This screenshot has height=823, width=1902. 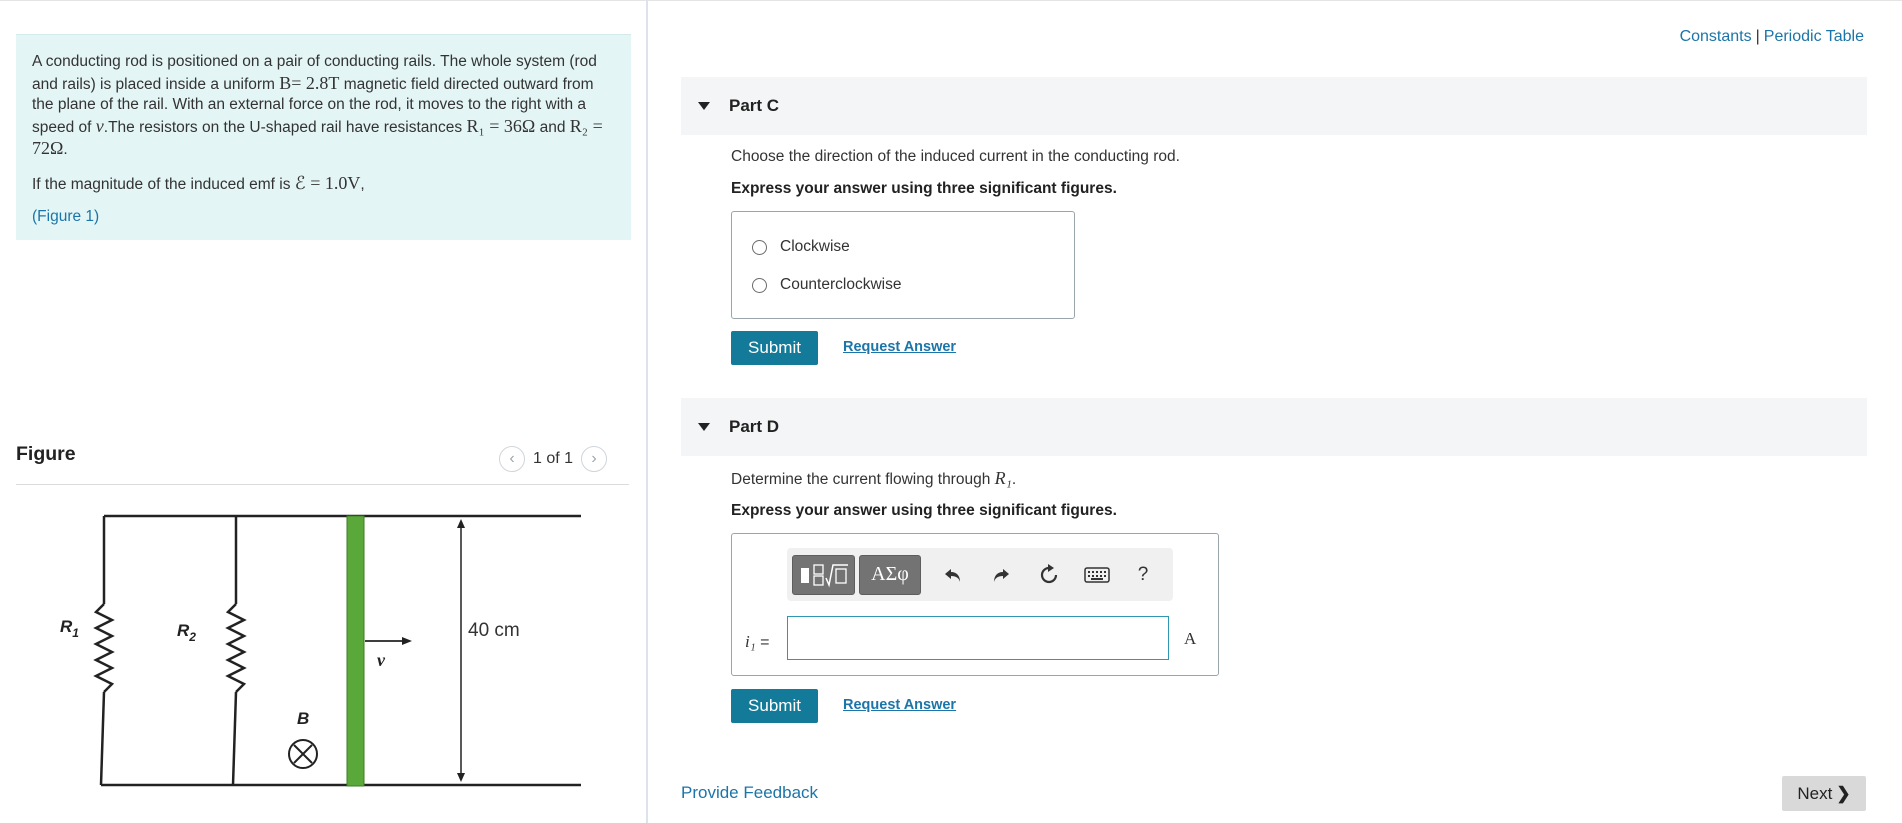 What do you see at coordinates (749, 793) in the screenshot?
I see `provide-feedback-link: Provide Feedback` at bounding box center [749, 793].